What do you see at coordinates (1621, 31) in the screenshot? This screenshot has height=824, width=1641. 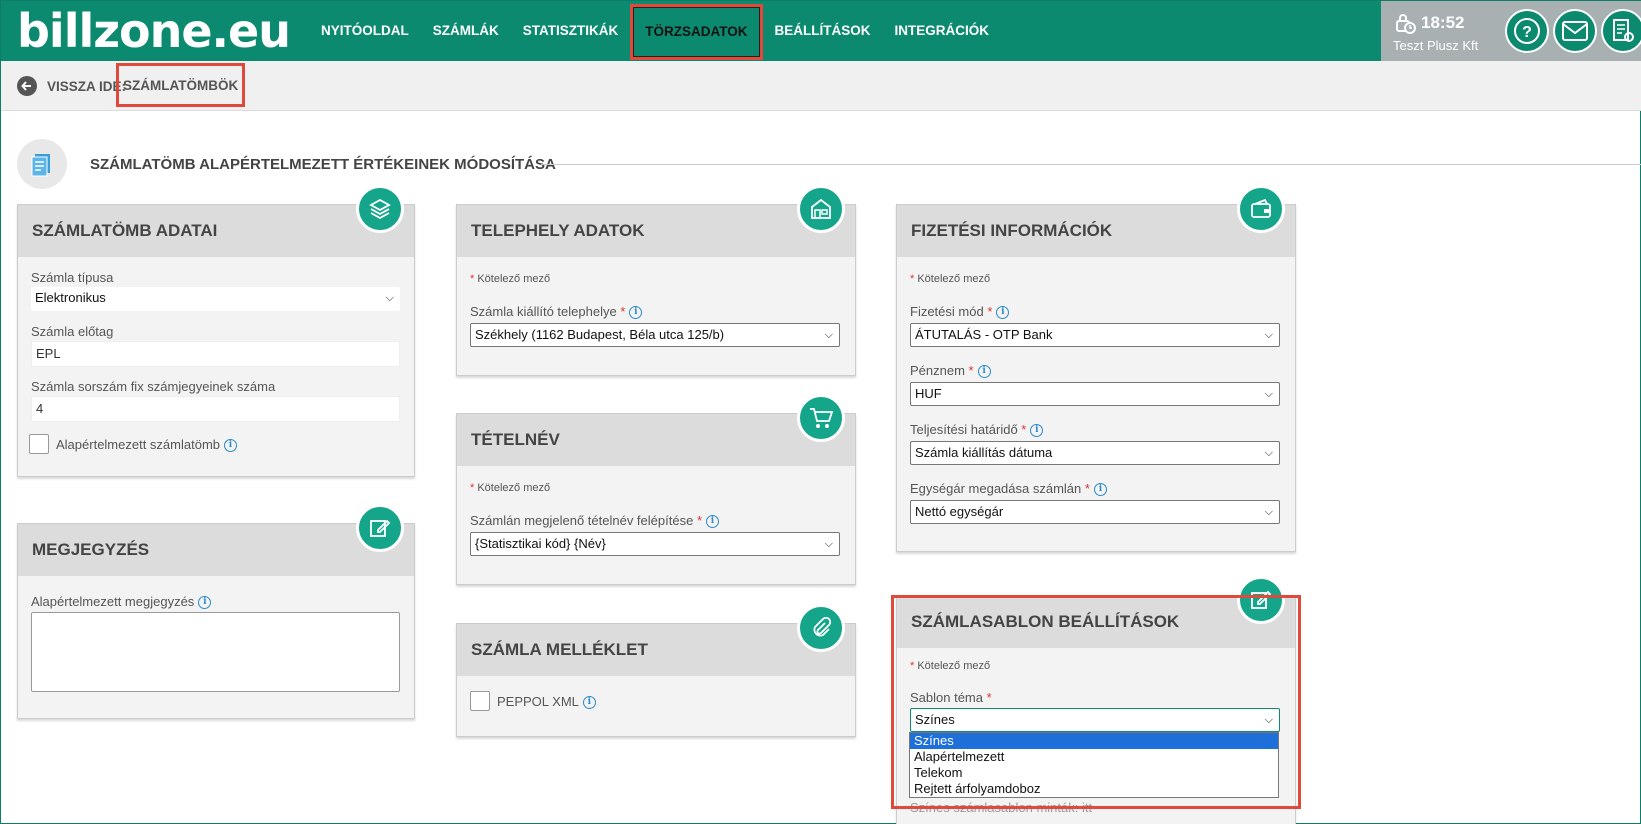 I see `document-settings-icon` at bounding box center [1621, 31].